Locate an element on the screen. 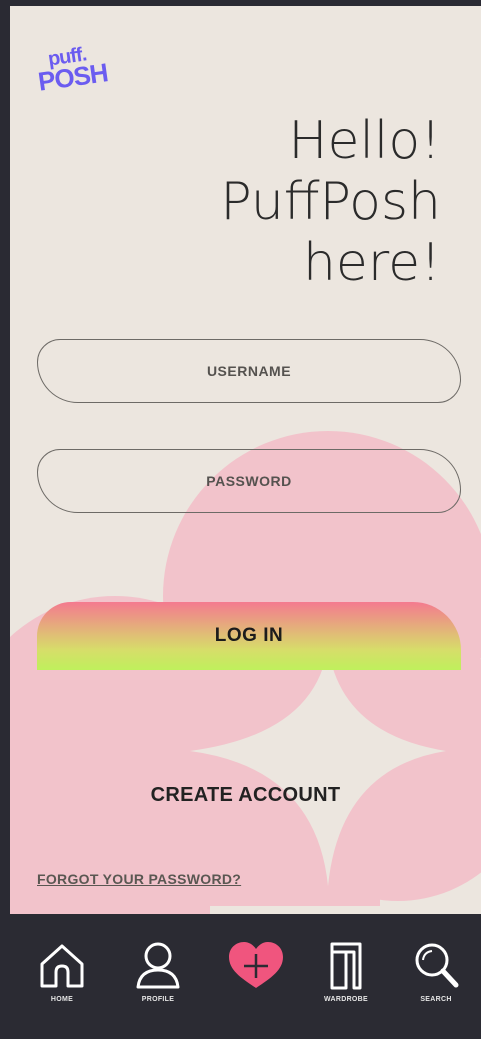 Image resolution: width=481 pixels, height=1039 pixels. nav-wardrobe-label: WARDROBE is located at coordinates (345, 999).